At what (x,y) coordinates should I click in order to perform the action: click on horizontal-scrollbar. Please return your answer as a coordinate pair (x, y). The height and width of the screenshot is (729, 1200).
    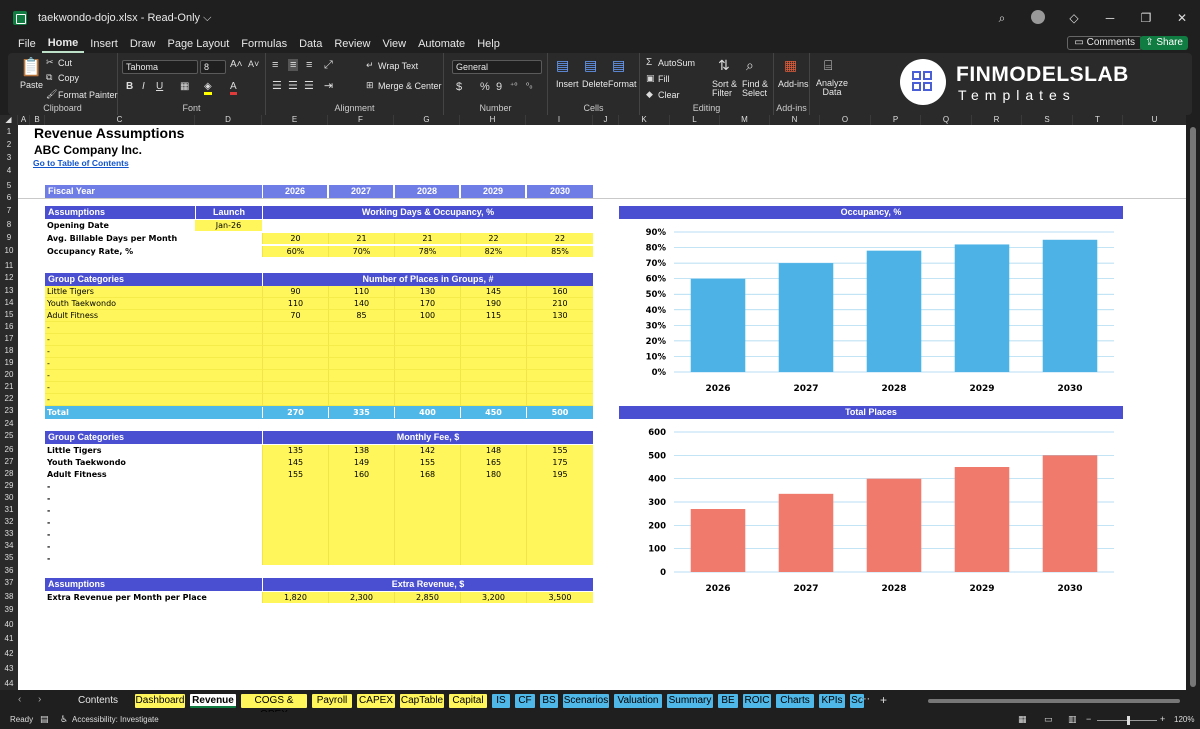
    Looking at the image, I should click on (1054, 701).